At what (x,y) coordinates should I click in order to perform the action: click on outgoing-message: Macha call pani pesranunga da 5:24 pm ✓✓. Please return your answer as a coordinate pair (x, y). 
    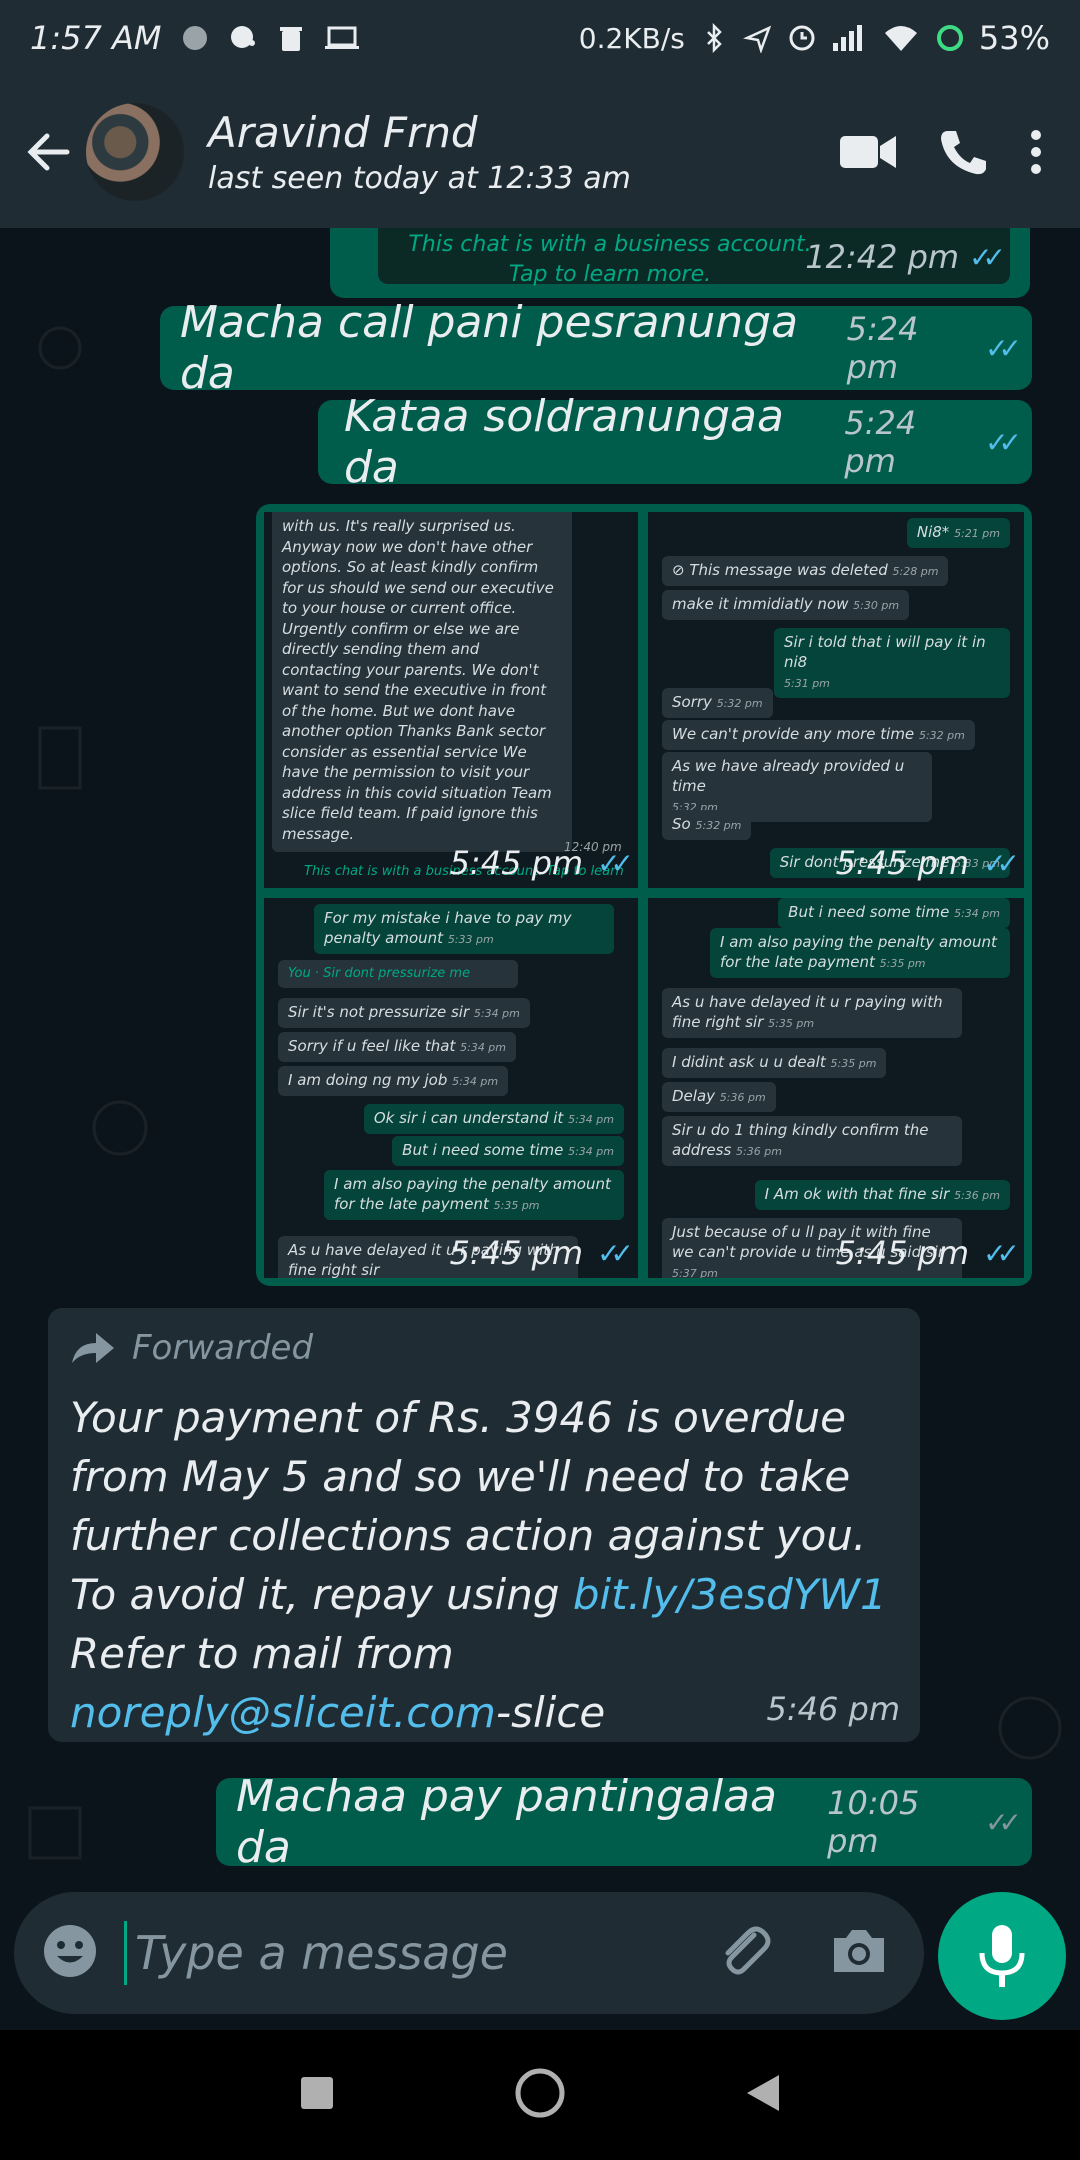
    Looking at the image, I should click on (596, 348).